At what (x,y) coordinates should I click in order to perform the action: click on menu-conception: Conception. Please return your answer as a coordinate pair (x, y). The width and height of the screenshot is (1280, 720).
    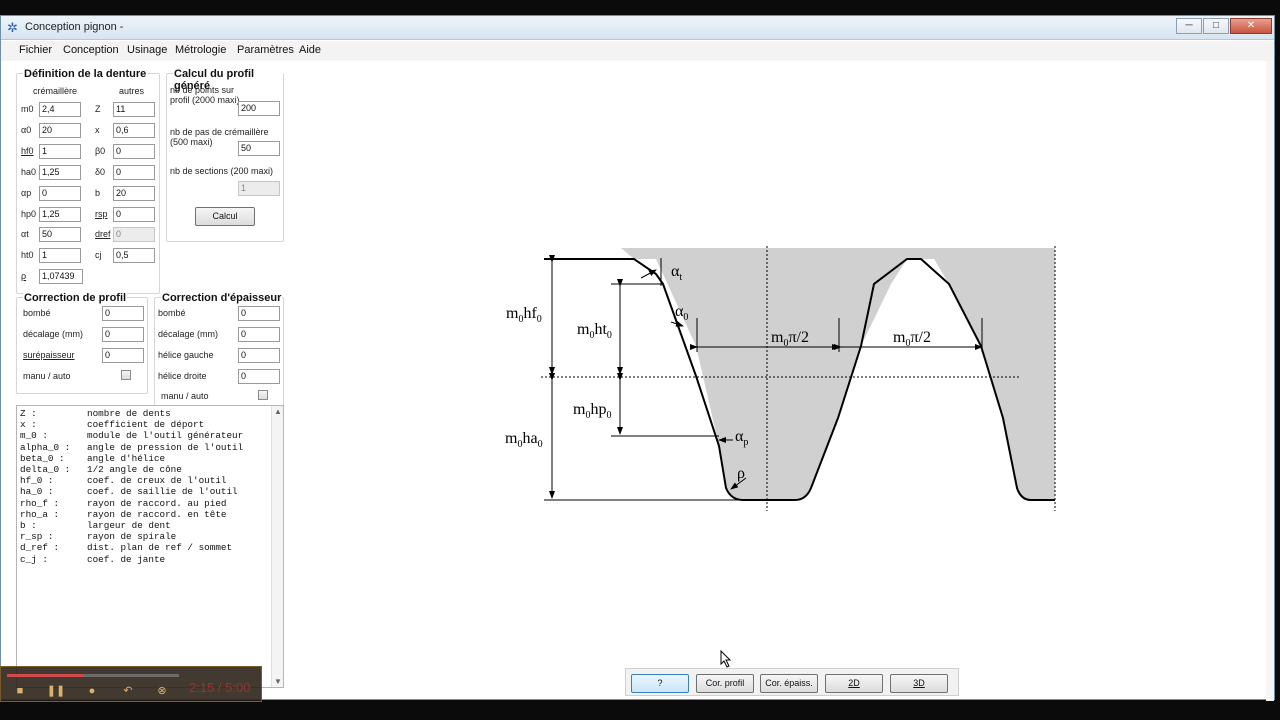
    Looking at the image, I should click on (91, 50).